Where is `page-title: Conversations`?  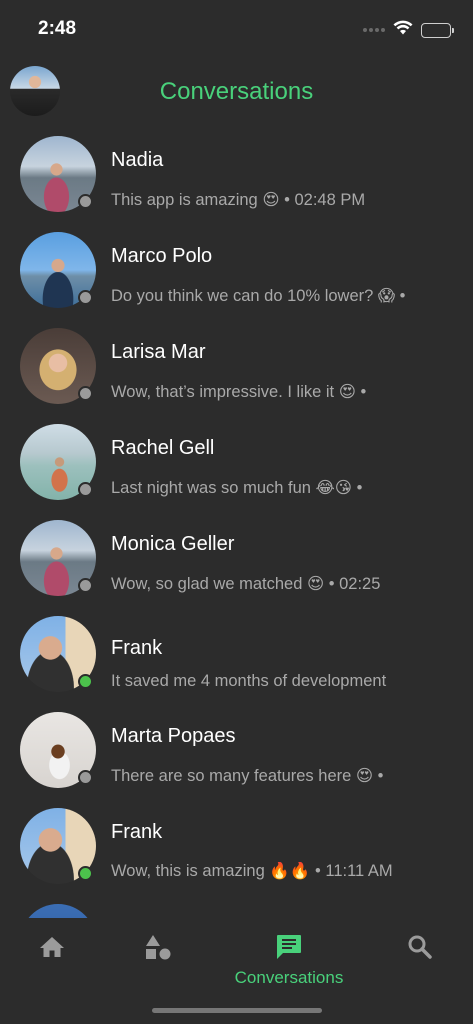 page-title: Conversations is located at coordinates (236, 91).